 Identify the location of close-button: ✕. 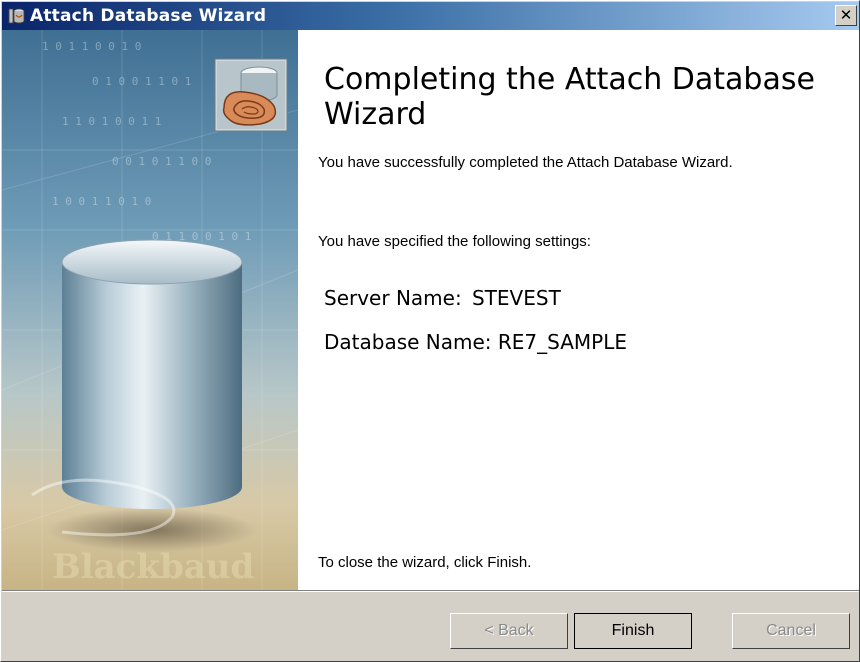
(846, 15).